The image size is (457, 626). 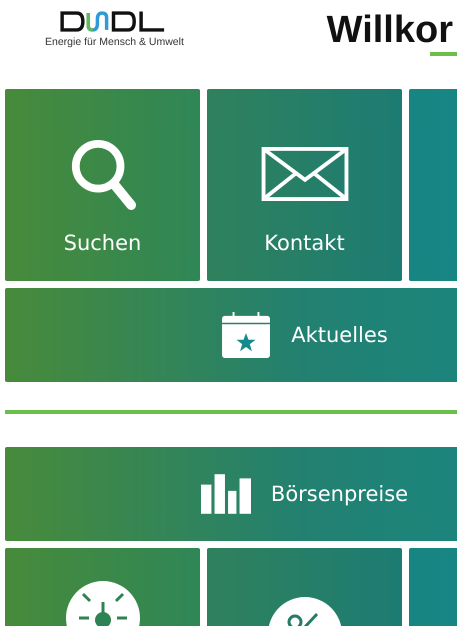 I want to click on menu-tile: Aktuelles, so click(x=231, y=335).